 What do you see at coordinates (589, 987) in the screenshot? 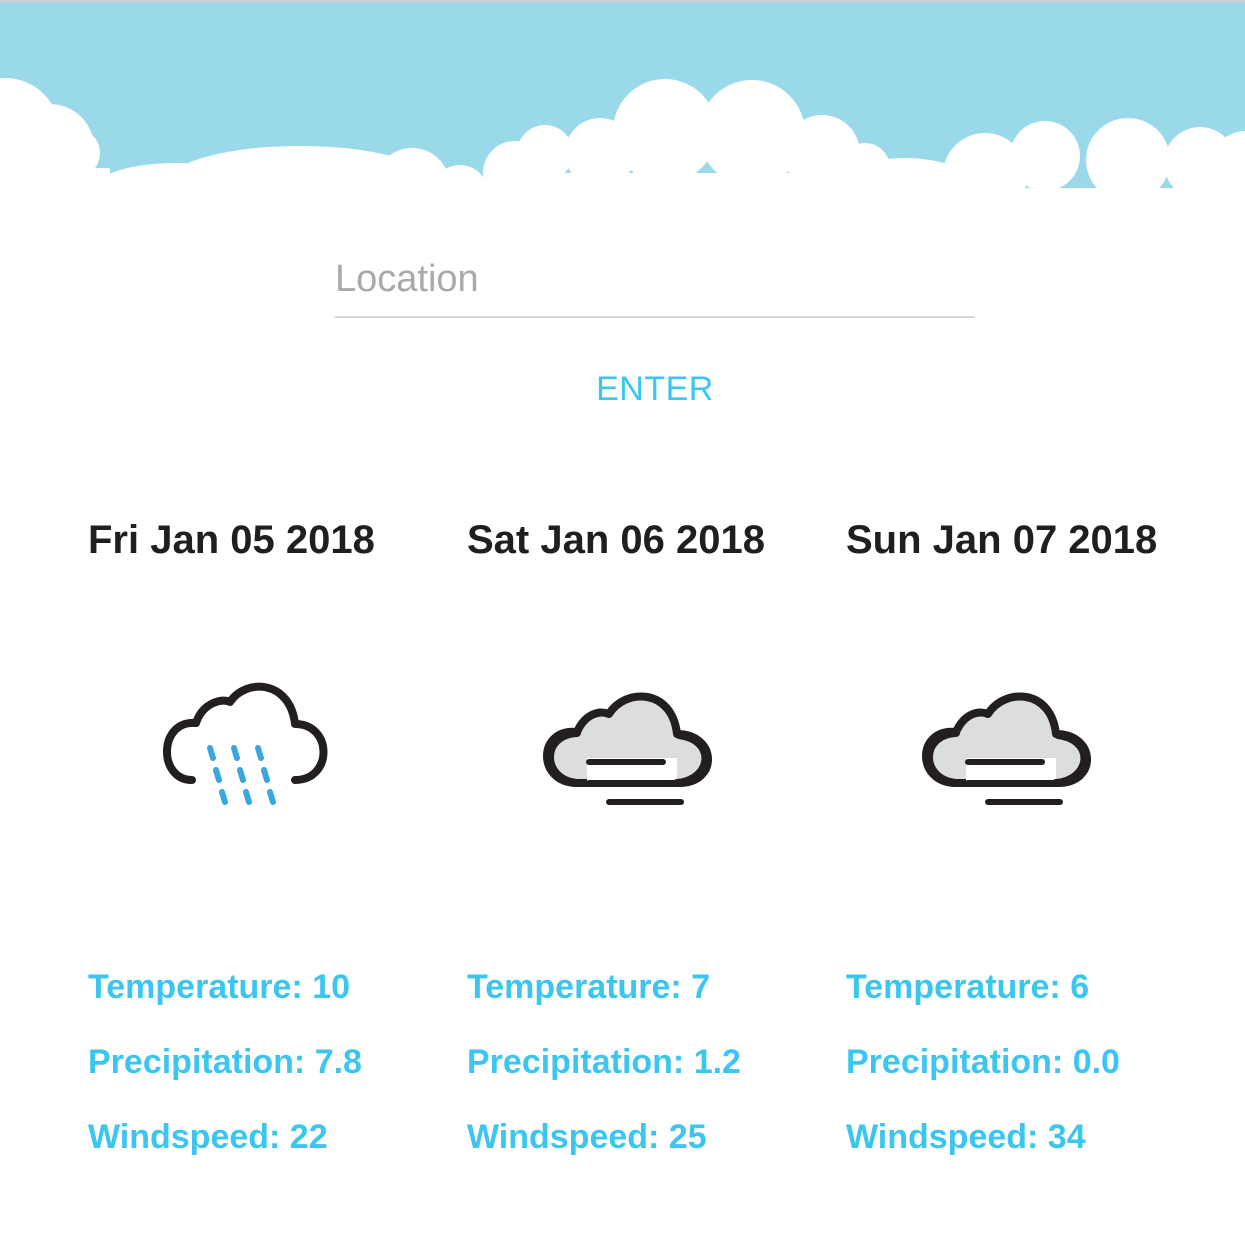
I see `temperature-value: Temperature: 7` at bounding box center [589, 987].